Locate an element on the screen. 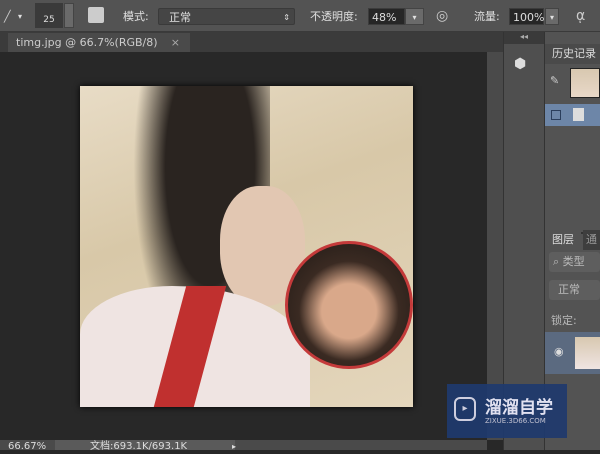 This screenshot has height=454, width=600. document-title: timg.jpg @ 66.7%(RGB/8) is located at coordinates (87, 42).